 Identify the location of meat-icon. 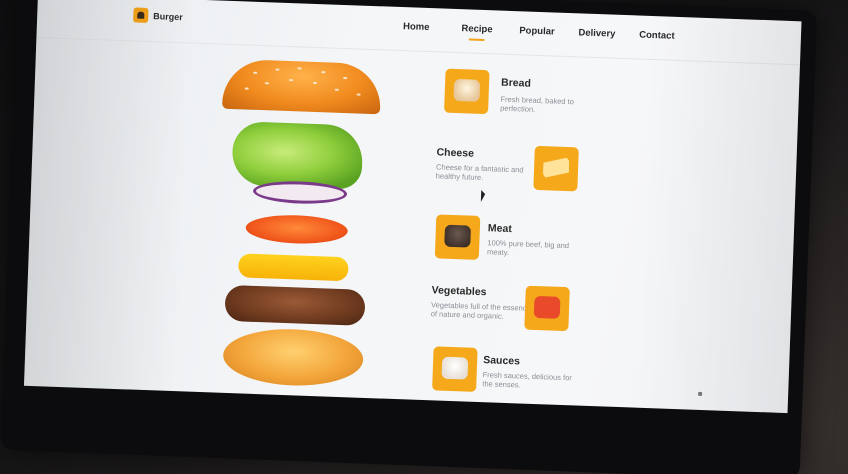
(457, 236).